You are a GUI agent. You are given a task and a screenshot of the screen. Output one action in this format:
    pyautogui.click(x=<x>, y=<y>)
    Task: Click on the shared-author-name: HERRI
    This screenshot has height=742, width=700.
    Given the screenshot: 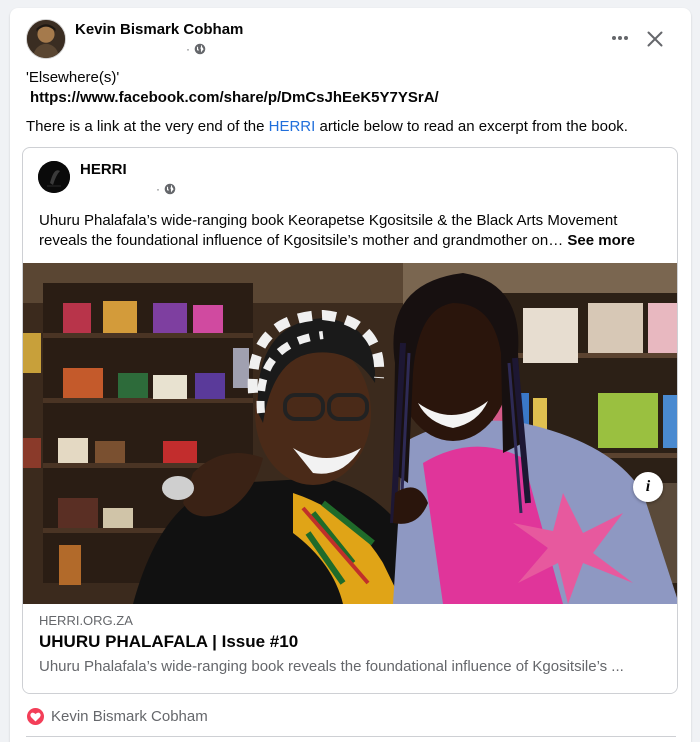 What is the action you would take?
    pyautogui.click(x=103, y=169)
    